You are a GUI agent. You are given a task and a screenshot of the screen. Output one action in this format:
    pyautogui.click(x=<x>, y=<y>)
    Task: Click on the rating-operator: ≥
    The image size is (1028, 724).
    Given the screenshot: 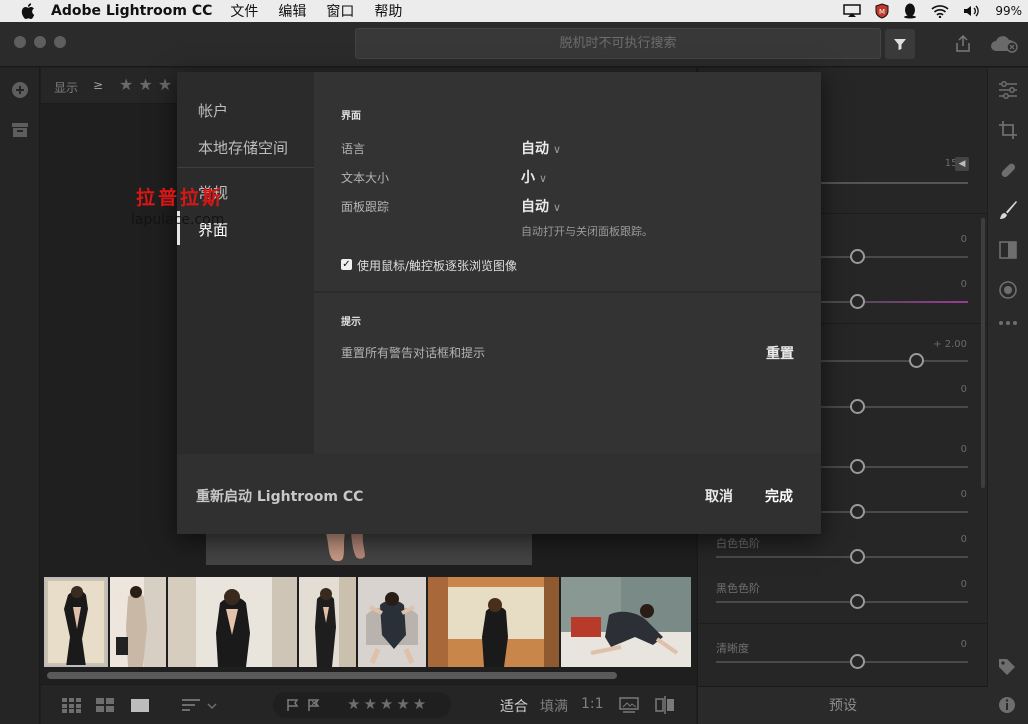 What is the action you would take?
    pyautogui.click(x=98, y=85)
    